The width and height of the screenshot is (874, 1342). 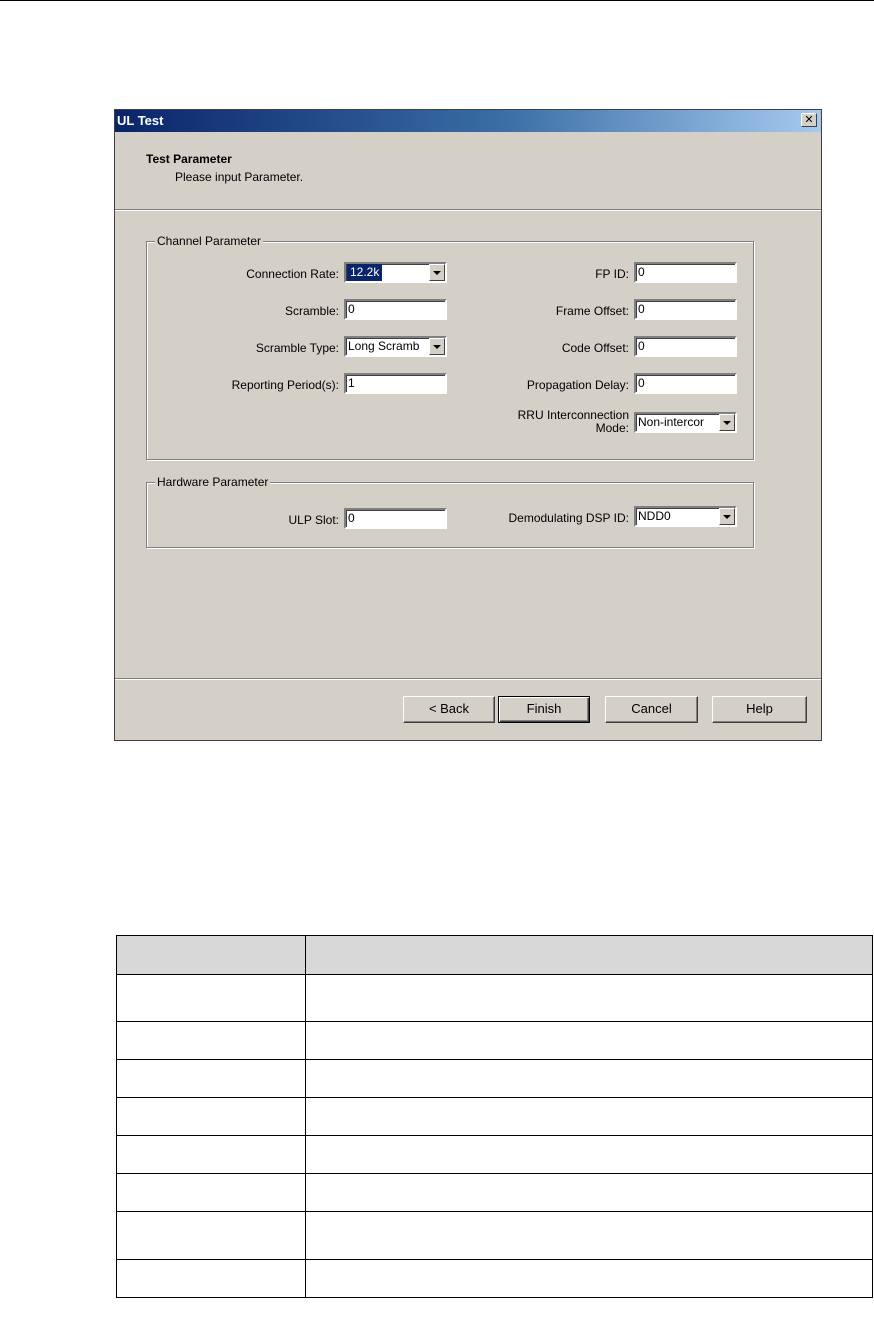 What do you see at coordinates (395, 272) in the screenshot?
I see `connection-rate-select: 12.2k` at bounding box center [395, 272].